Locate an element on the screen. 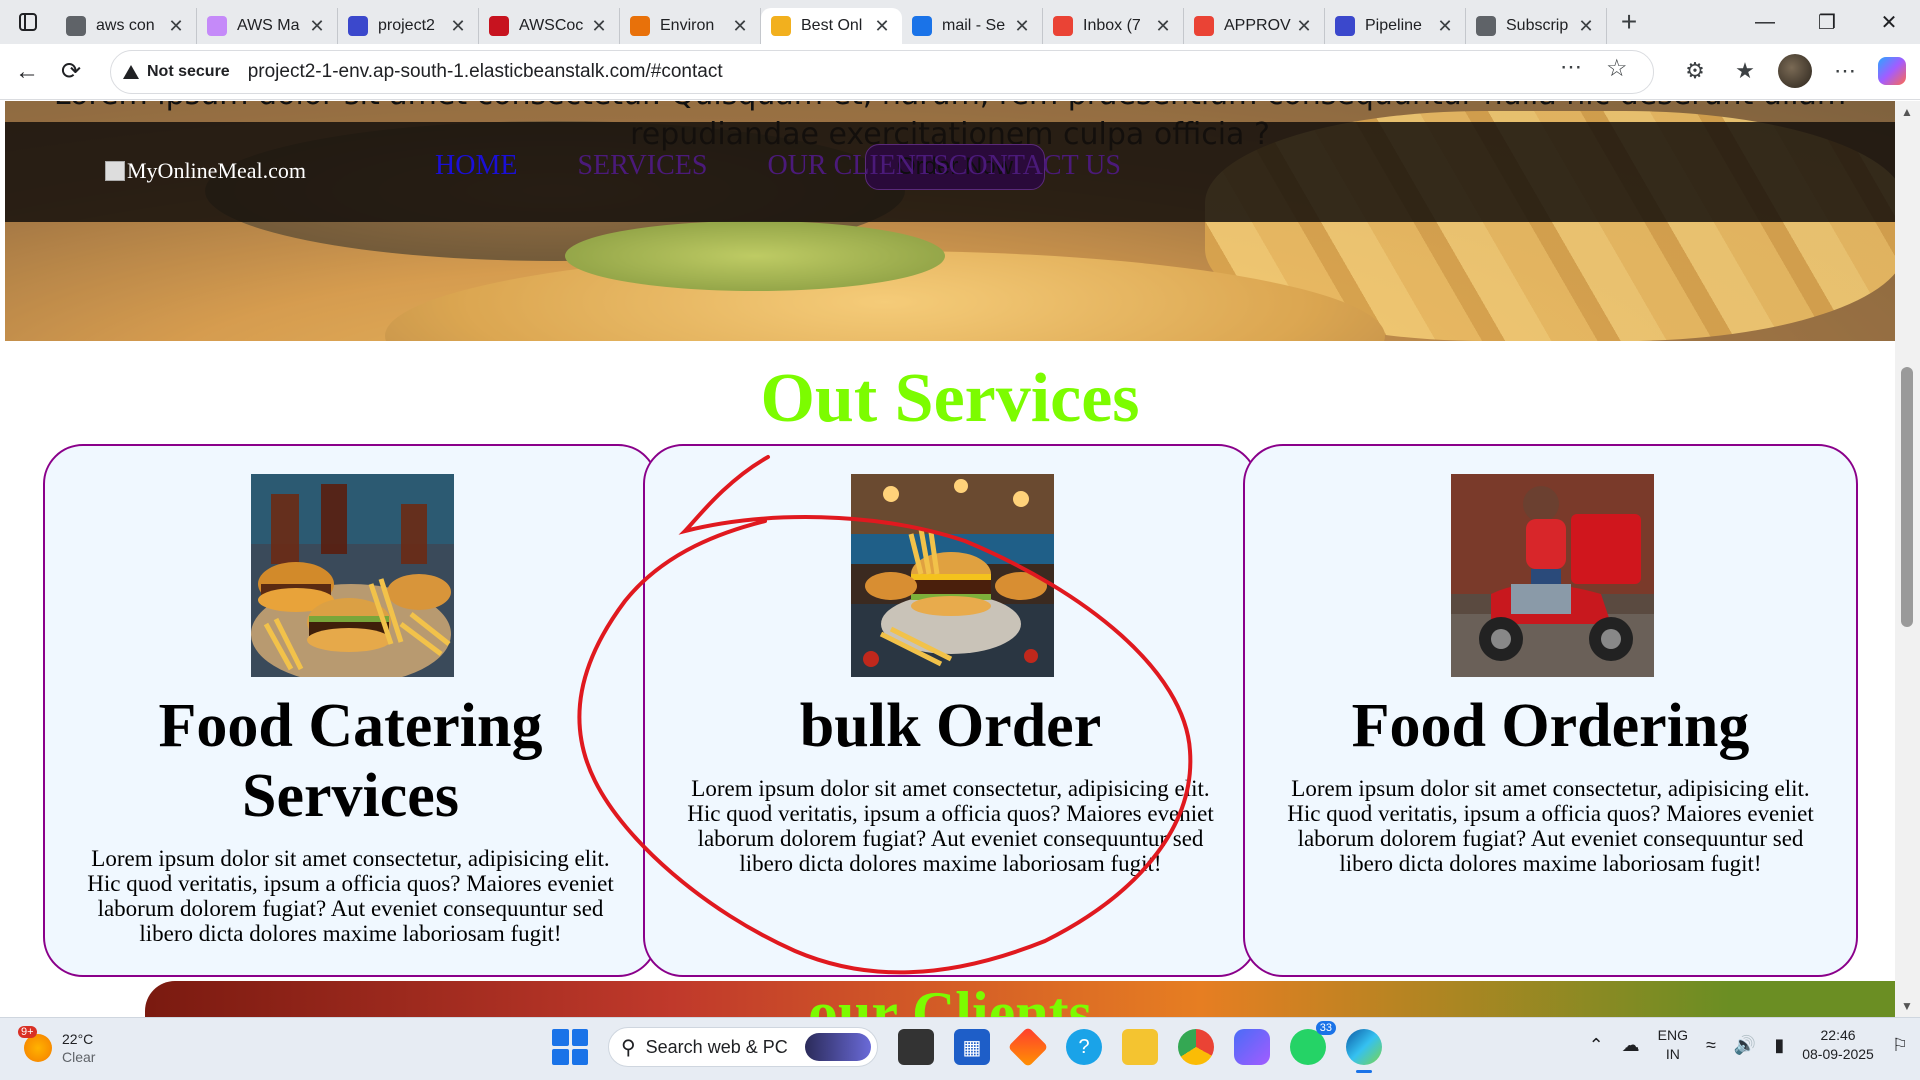  taskbar-search: ⚲ Search web & PC is located at coordinates (743, 1047).